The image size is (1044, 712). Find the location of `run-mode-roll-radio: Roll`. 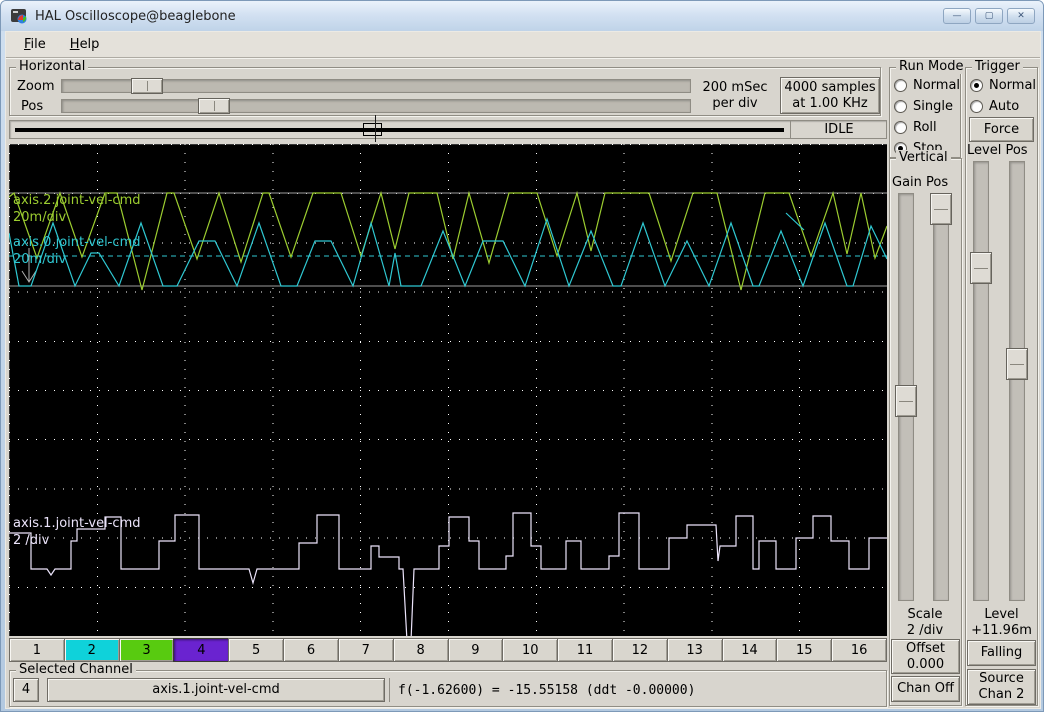

run-mode-roll-radio: Roll is located at coordinates (927, 127).